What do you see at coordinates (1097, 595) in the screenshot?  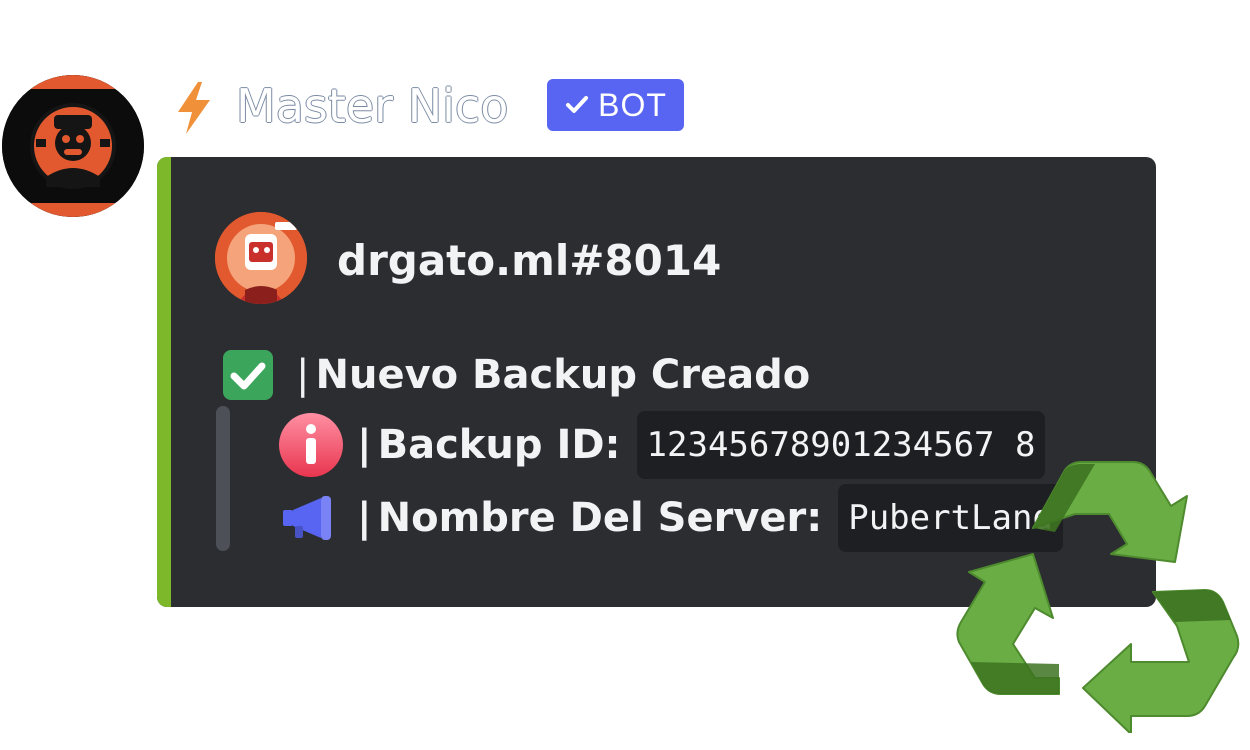 I see `recycle-icon` at bounding box center [1097, 595].